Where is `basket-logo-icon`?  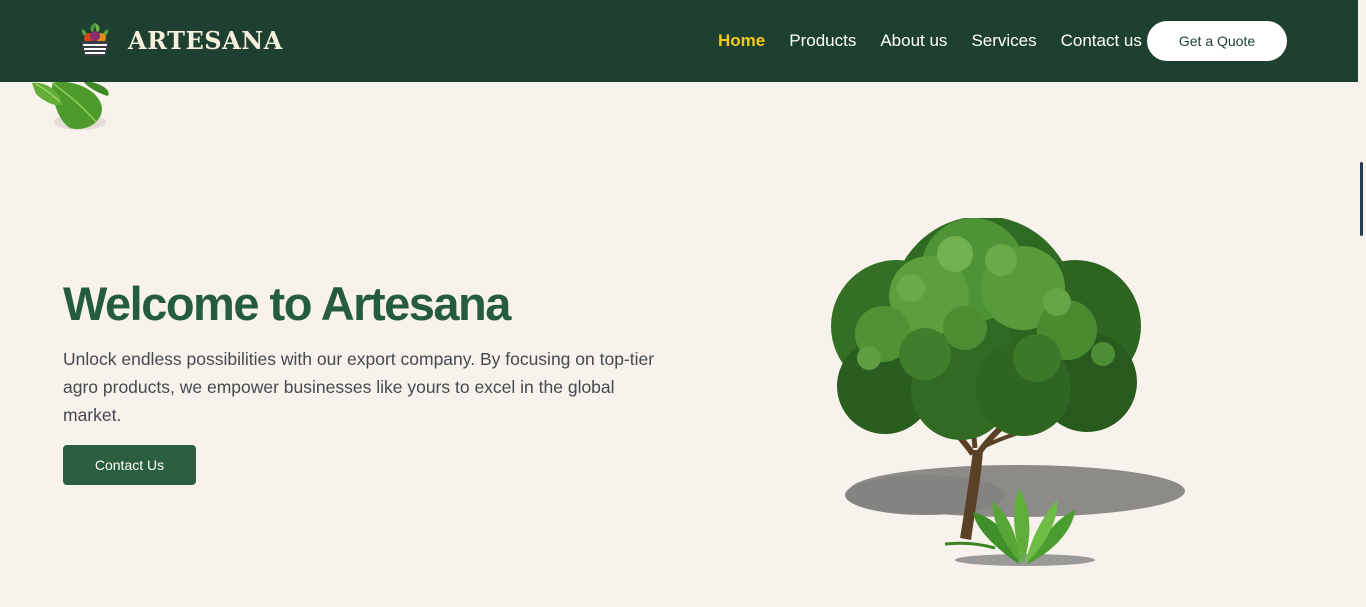 basket-logo-icon is located at coordinates (95, 39).